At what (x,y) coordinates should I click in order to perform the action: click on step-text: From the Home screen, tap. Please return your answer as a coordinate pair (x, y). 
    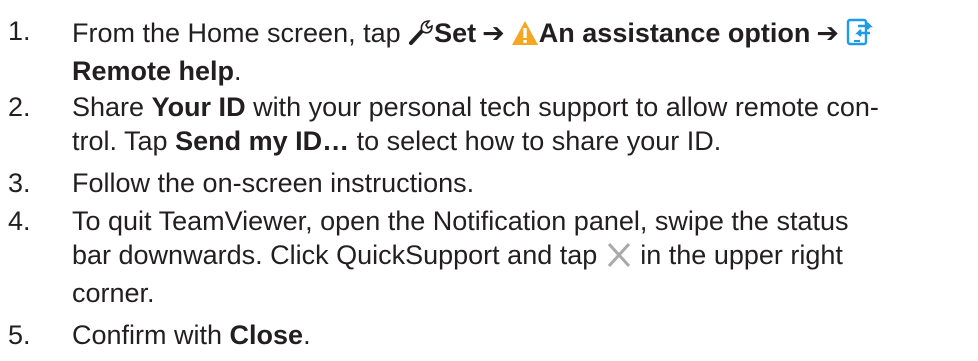
    Looking at the image, I should click on (240, 33).